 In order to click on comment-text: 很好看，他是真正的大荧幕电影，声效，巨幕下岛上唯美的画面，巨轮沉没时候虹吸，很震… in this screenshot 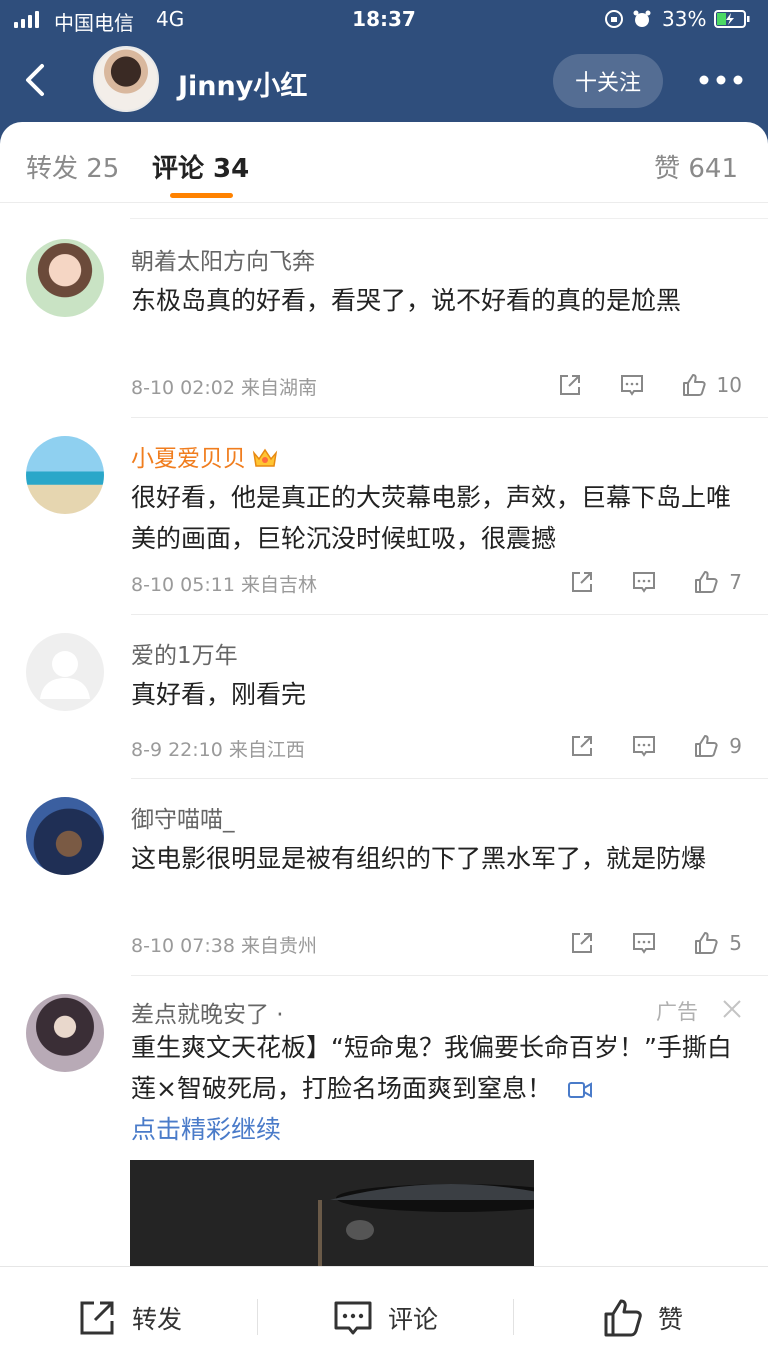, I will do `click(431, 518)`.